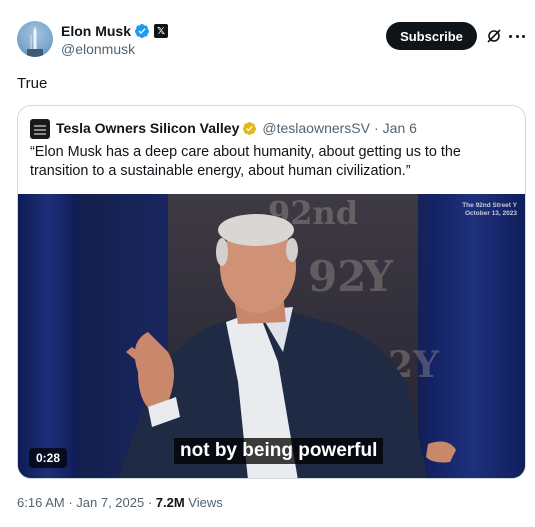 Image resolution: width=535 pixels, height=527 pixels. Describe the element at coordinates (170, 502) in the screenshot. I see `views-count: 7.2M` at that location.